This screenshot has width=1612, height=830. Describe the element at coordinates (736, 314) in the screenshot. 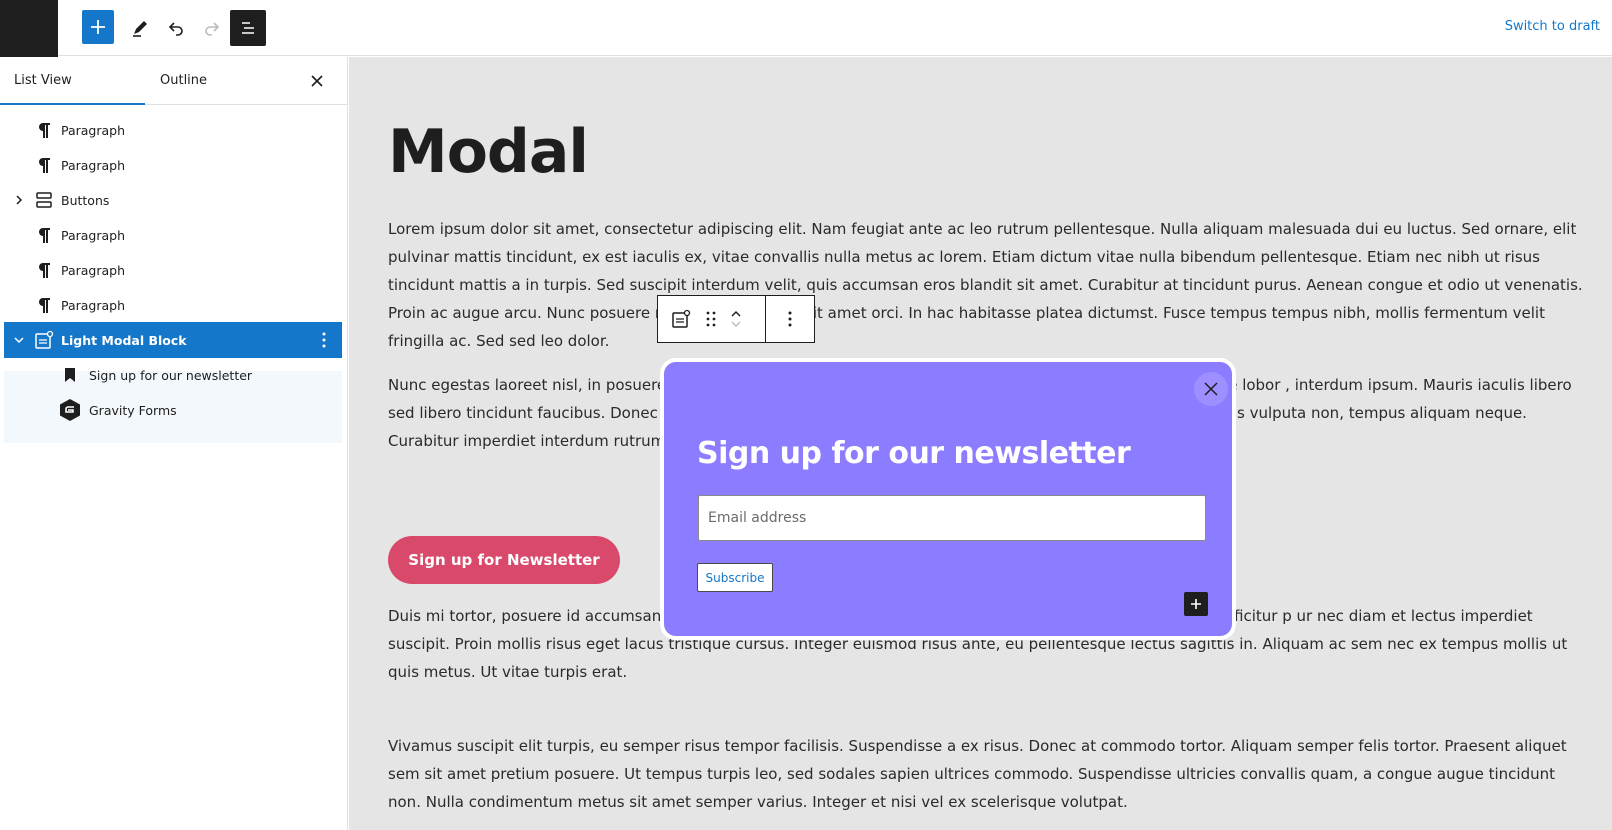

I see `move-up-icon` at that location.